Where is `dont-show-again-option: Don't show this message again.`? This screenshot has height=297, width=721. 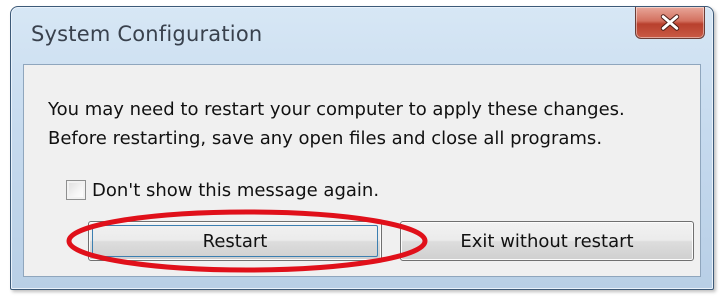
dont-show-again-option: Don't show this message again. is located at coordinates (222, 190).